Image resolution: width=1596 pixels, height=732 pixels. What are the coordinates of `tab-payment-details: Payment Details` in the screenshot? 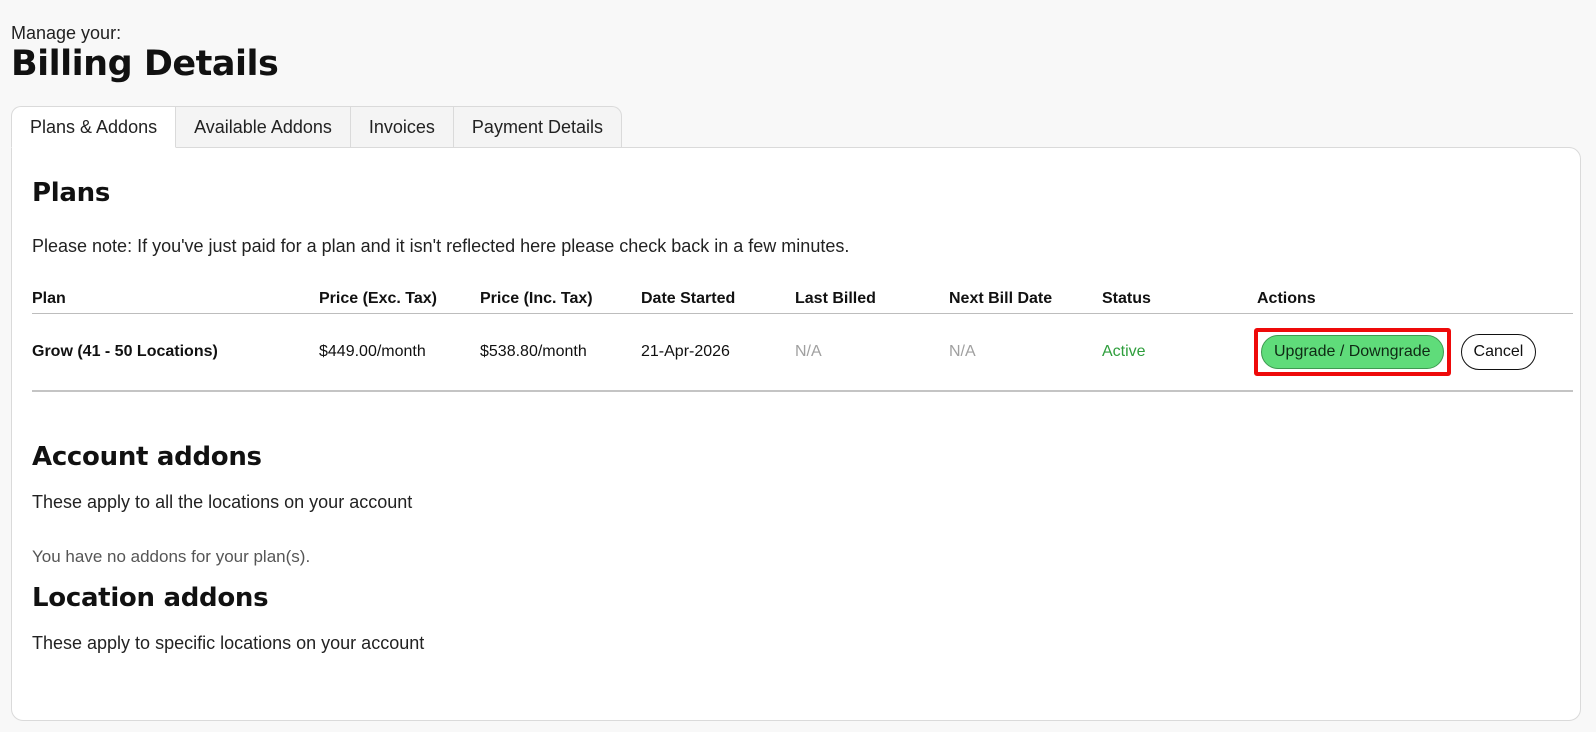 It's located at (537, 127).